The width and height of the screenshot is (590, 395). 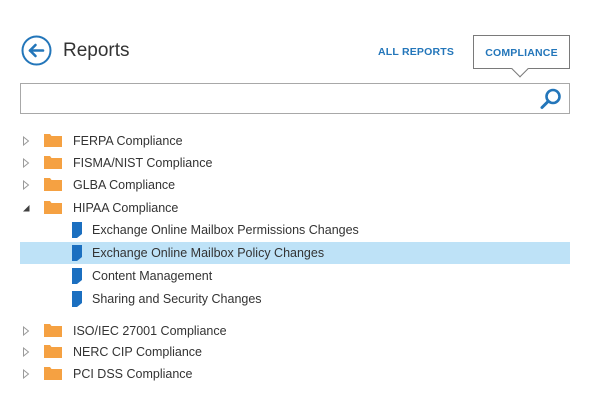 What do you see at coordinates (150, 331) in the screenshot?
I see `tree-folder-label: ISO/IEC 27001 Compliance` at bounding box center [150, 331].